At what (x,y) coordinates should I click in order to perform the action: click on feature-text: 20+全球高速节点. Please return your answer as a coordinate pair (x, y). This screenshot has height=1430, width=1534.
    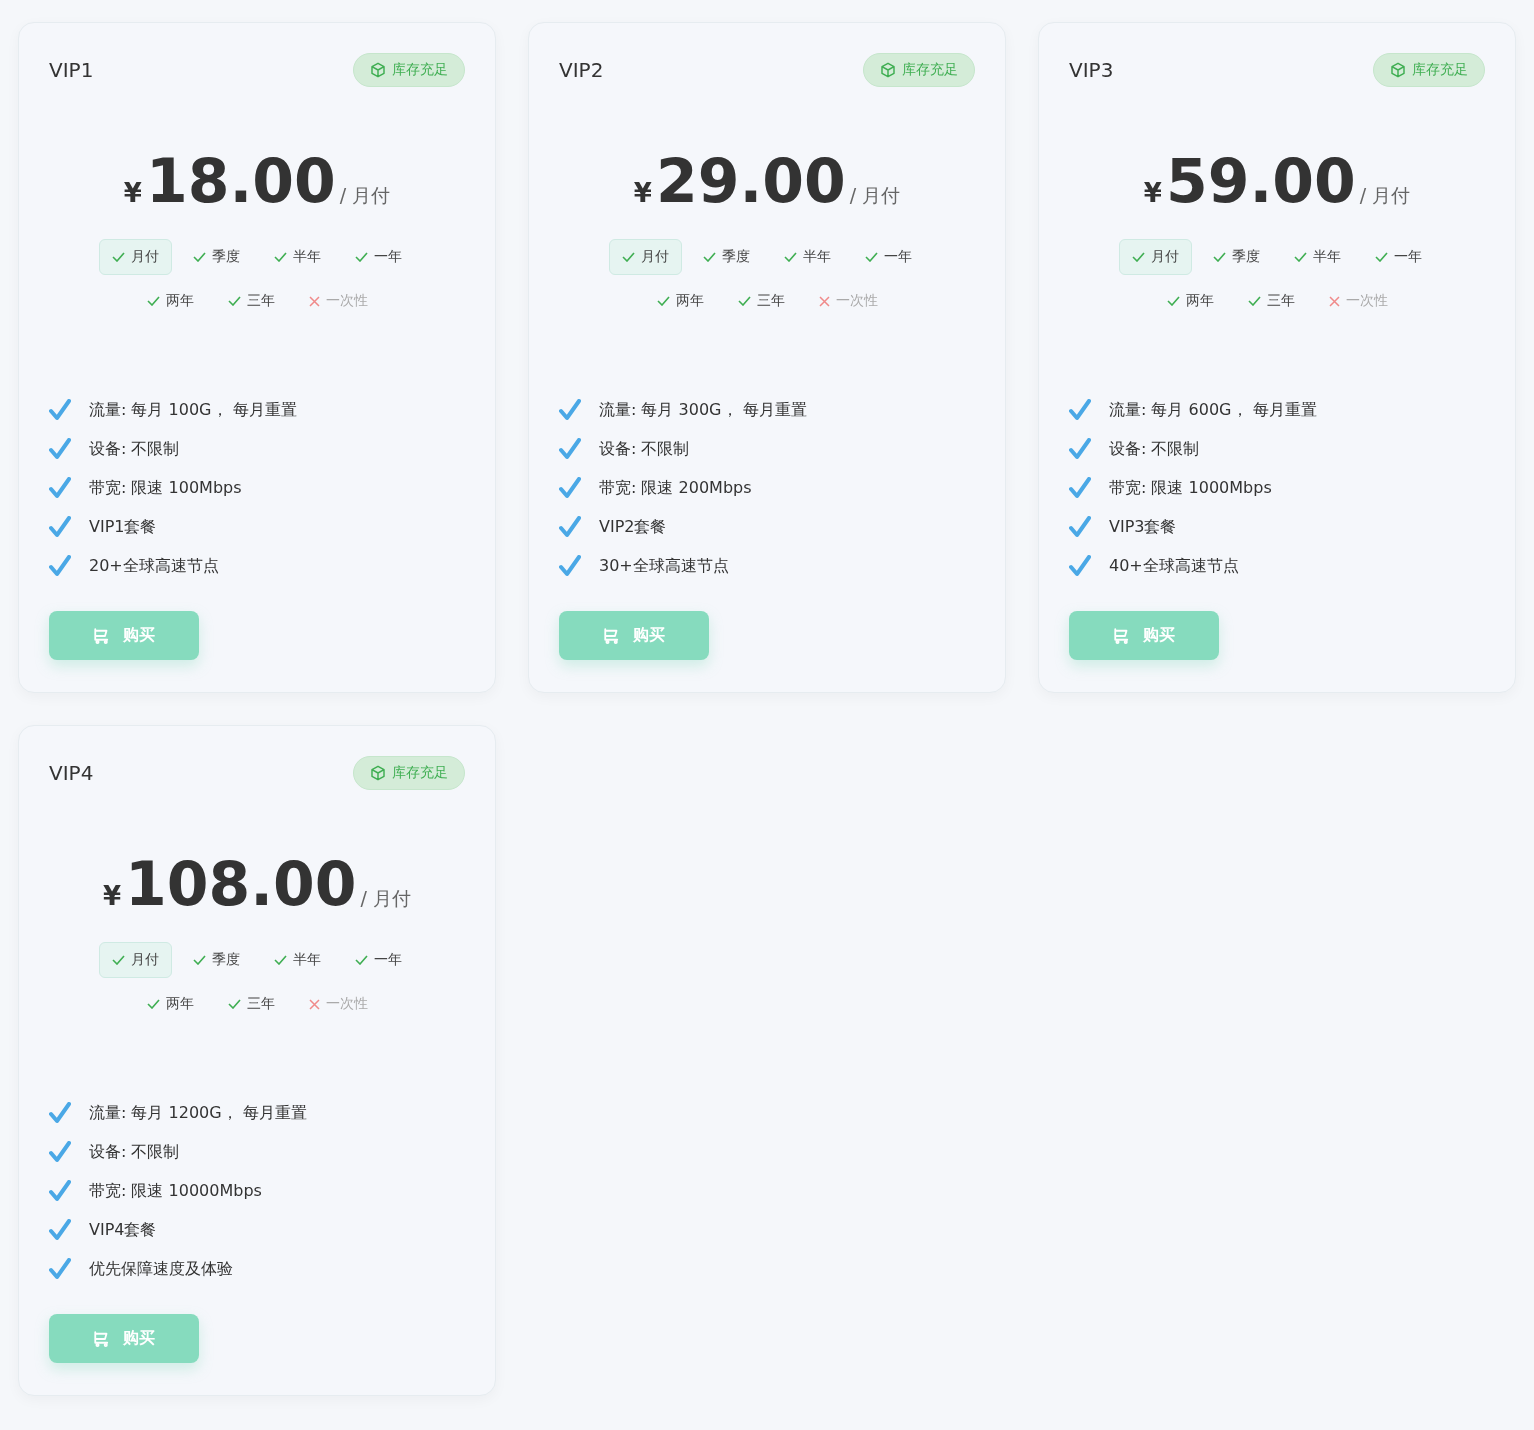
    Looking at the image, I should click on (154, 566).